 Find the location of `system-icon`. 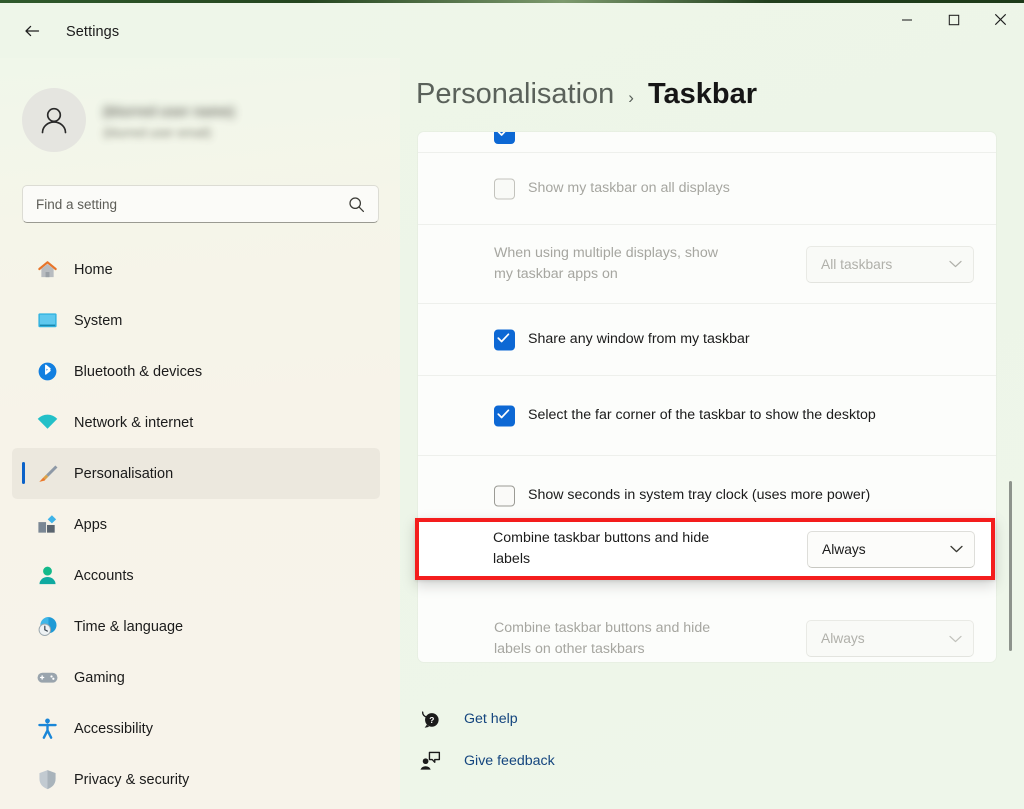

system-icon is located at coordinates (47, 321).